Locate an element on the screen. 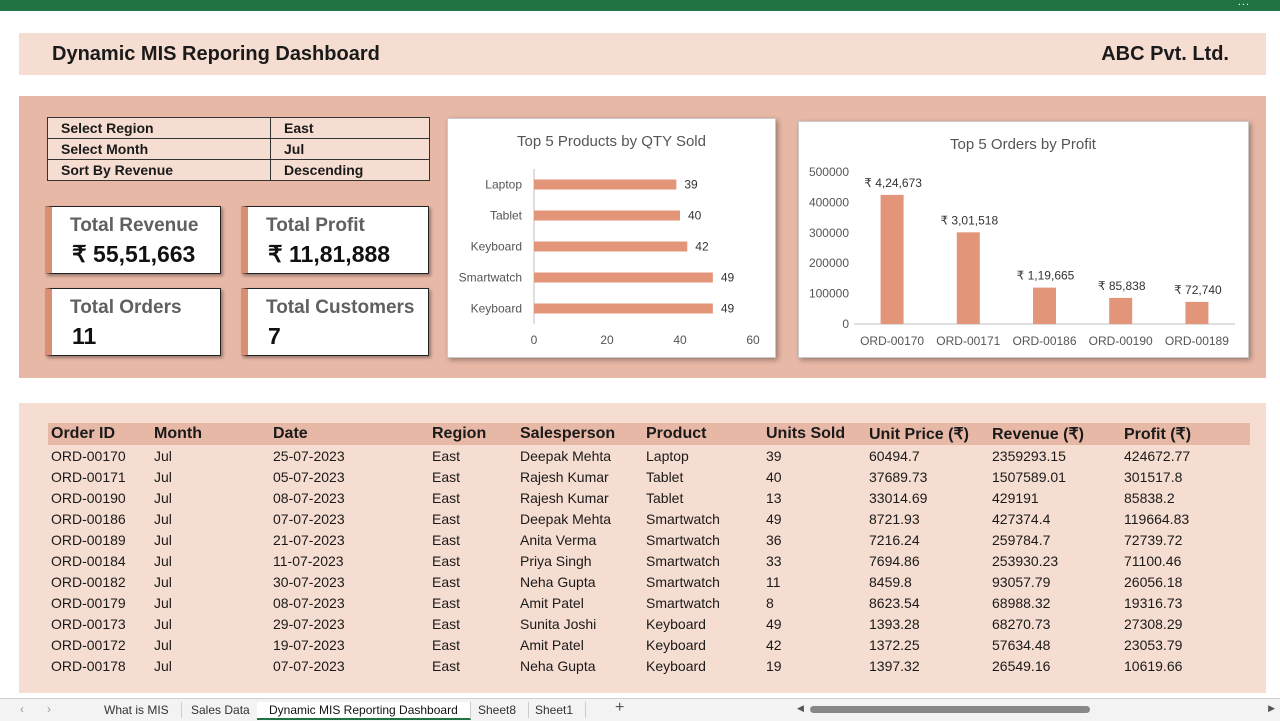 The image size is (1280, 721). table-cell: ORD-00189 is located at coordinates (99, 539).